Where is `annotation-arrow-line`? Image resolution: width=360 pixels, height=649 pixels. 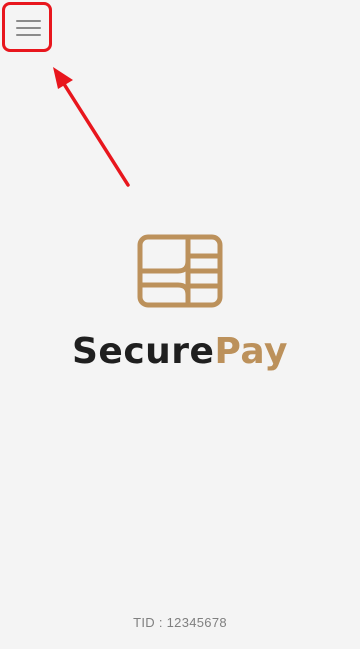 annotation-arrow-line is located at coordinates (96, 134).